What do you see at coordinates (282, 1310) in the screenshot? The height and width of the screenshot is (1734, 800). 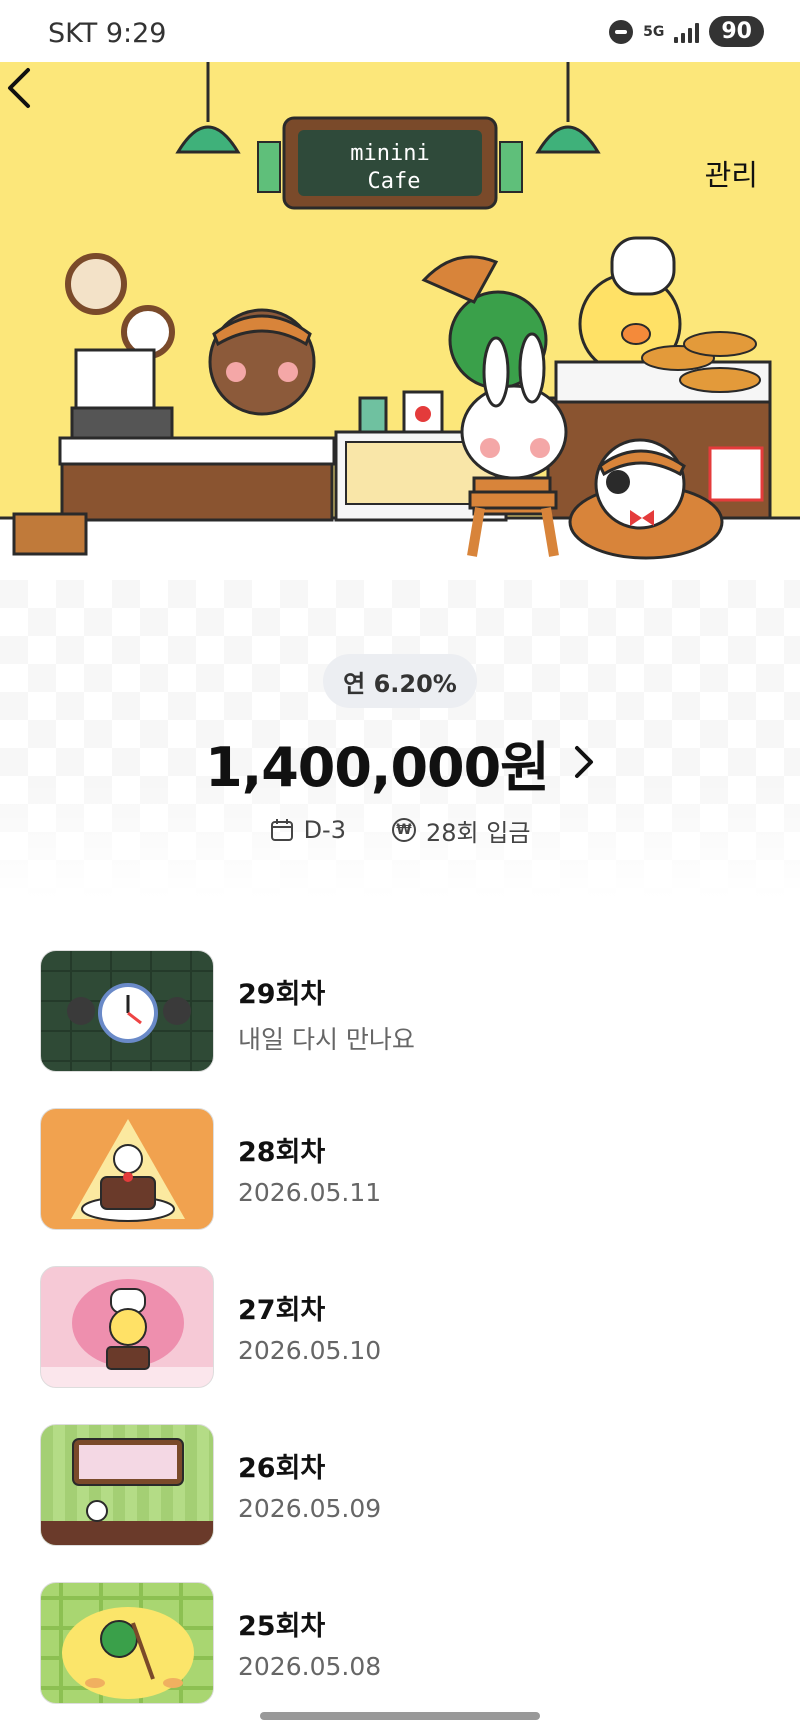 I see `installment-title: 27회차` at bounding box center [282, 1310].